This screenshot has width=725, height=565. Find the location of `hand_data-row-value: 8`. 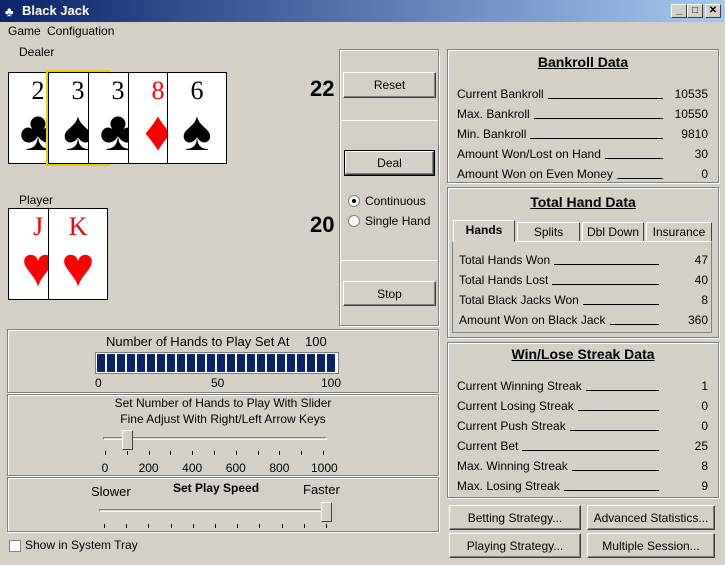

hand_data-row-value: 8 is located at coordinates (704, 300).